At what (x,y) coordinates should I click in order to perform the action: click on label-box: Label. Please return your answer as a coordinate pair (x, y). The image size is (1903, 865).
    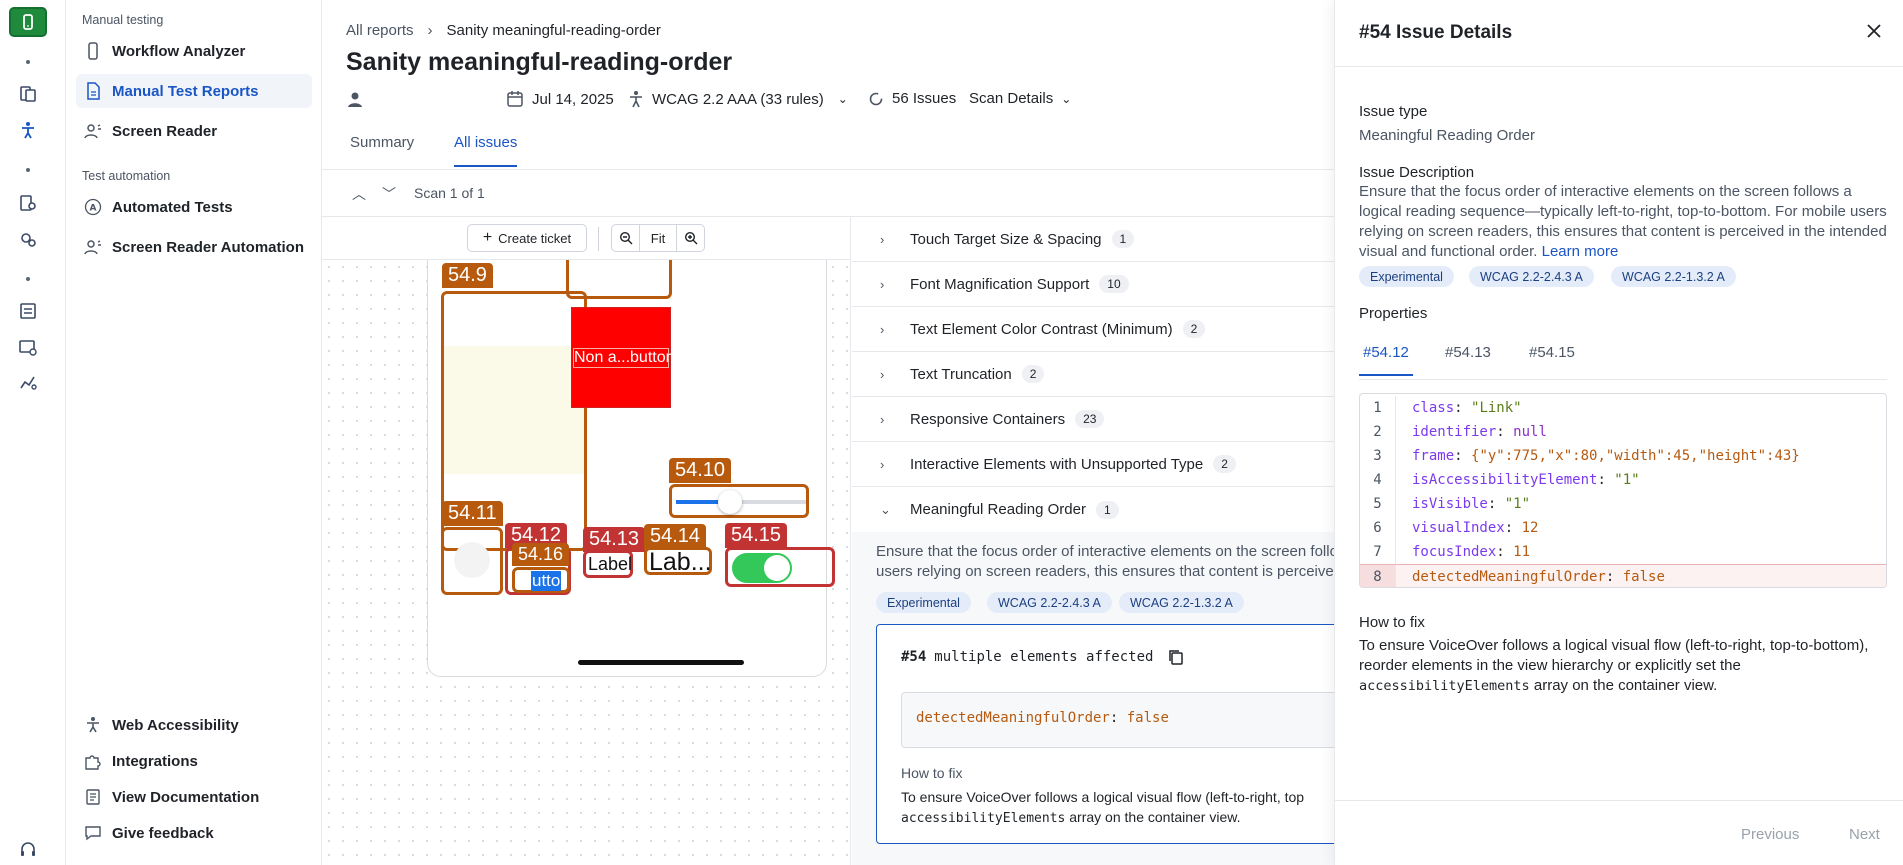
    Looking at the image, I should click on (608, 564).